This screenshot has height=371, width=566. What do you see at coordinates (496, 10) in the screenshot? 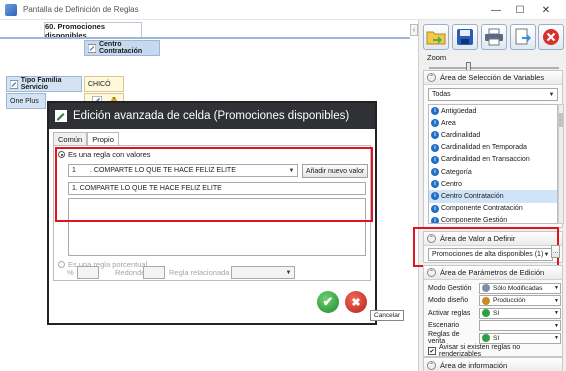
I see `minimize-button: —` at bounding box center [496, 10].